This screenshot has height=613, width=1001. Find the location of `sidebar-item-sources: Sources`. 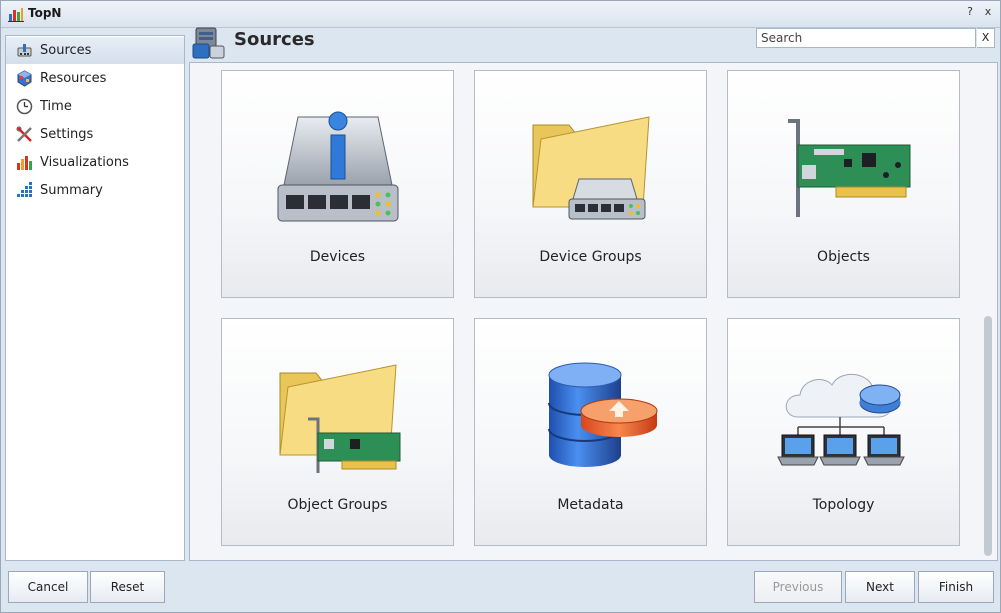

sidebar-item-sources: Sources is located at coordinates (95, 50).